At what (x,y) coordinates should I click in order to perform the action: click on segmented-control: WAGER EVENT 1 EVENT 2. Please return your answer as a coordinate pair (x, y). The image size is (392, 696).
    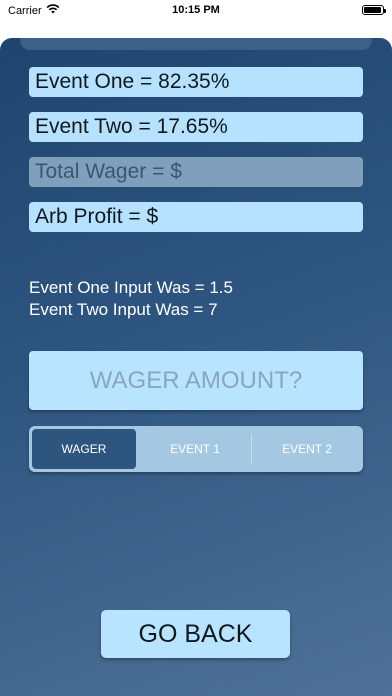
    Looking at the image, I should click on (196, 449).